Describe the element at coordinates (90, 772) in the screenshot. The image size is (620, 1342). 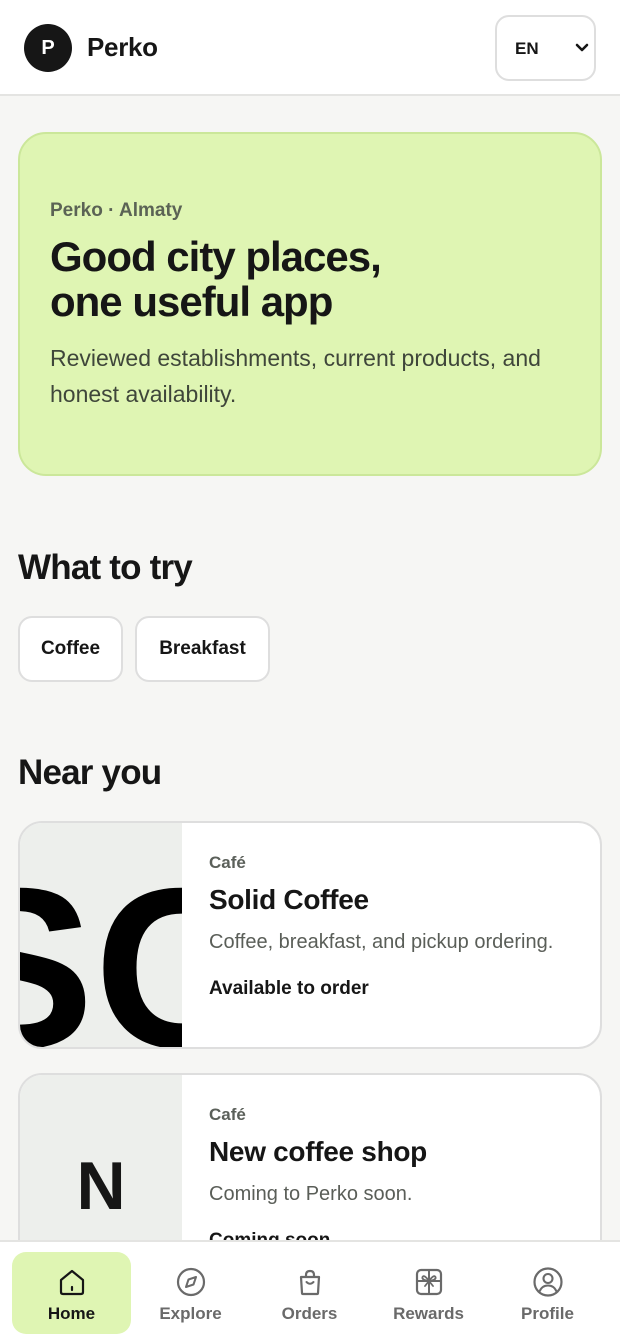
I see `near-you-heading: Near you` at that location.